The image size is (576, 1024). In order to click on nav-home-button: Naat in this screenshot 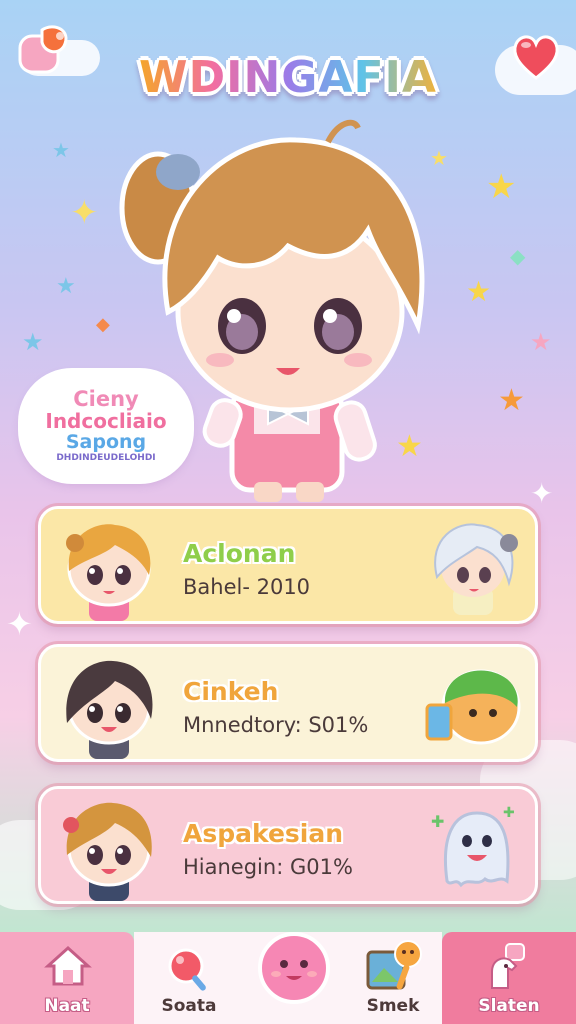, I will do `click(67, 978)`.